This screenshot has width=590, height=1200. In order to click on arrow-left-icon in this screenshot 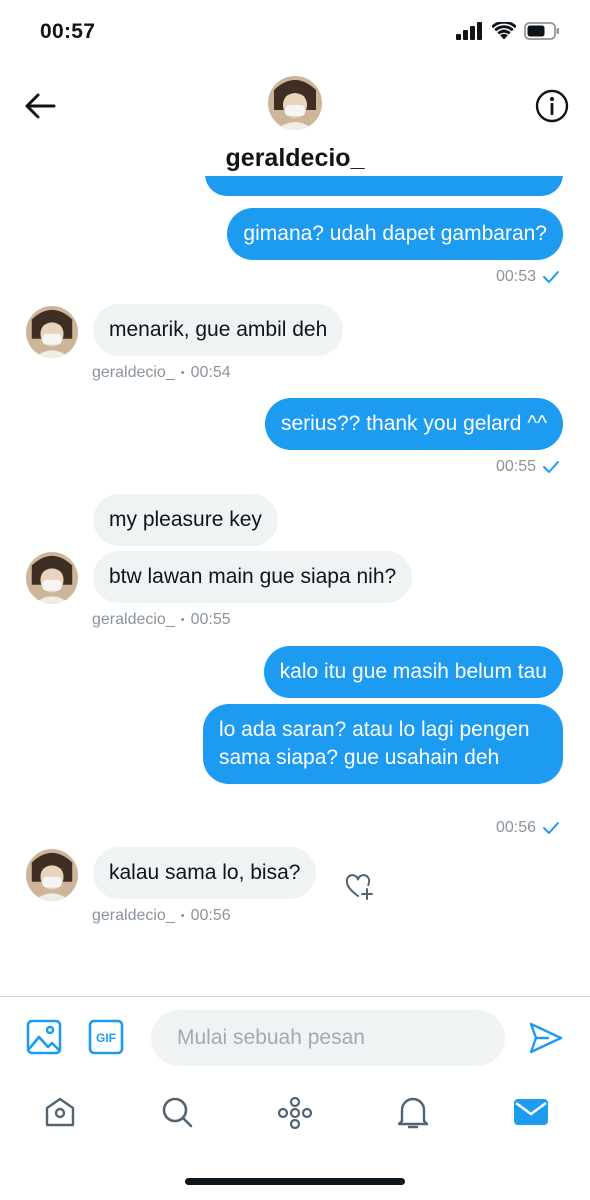, I will do `click(40, 106)`.